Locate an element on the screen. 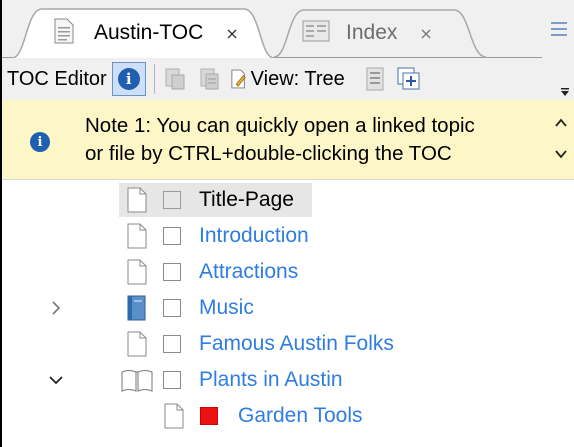  tree-item-introduction: Introduction is located at coordinates (288, 236).